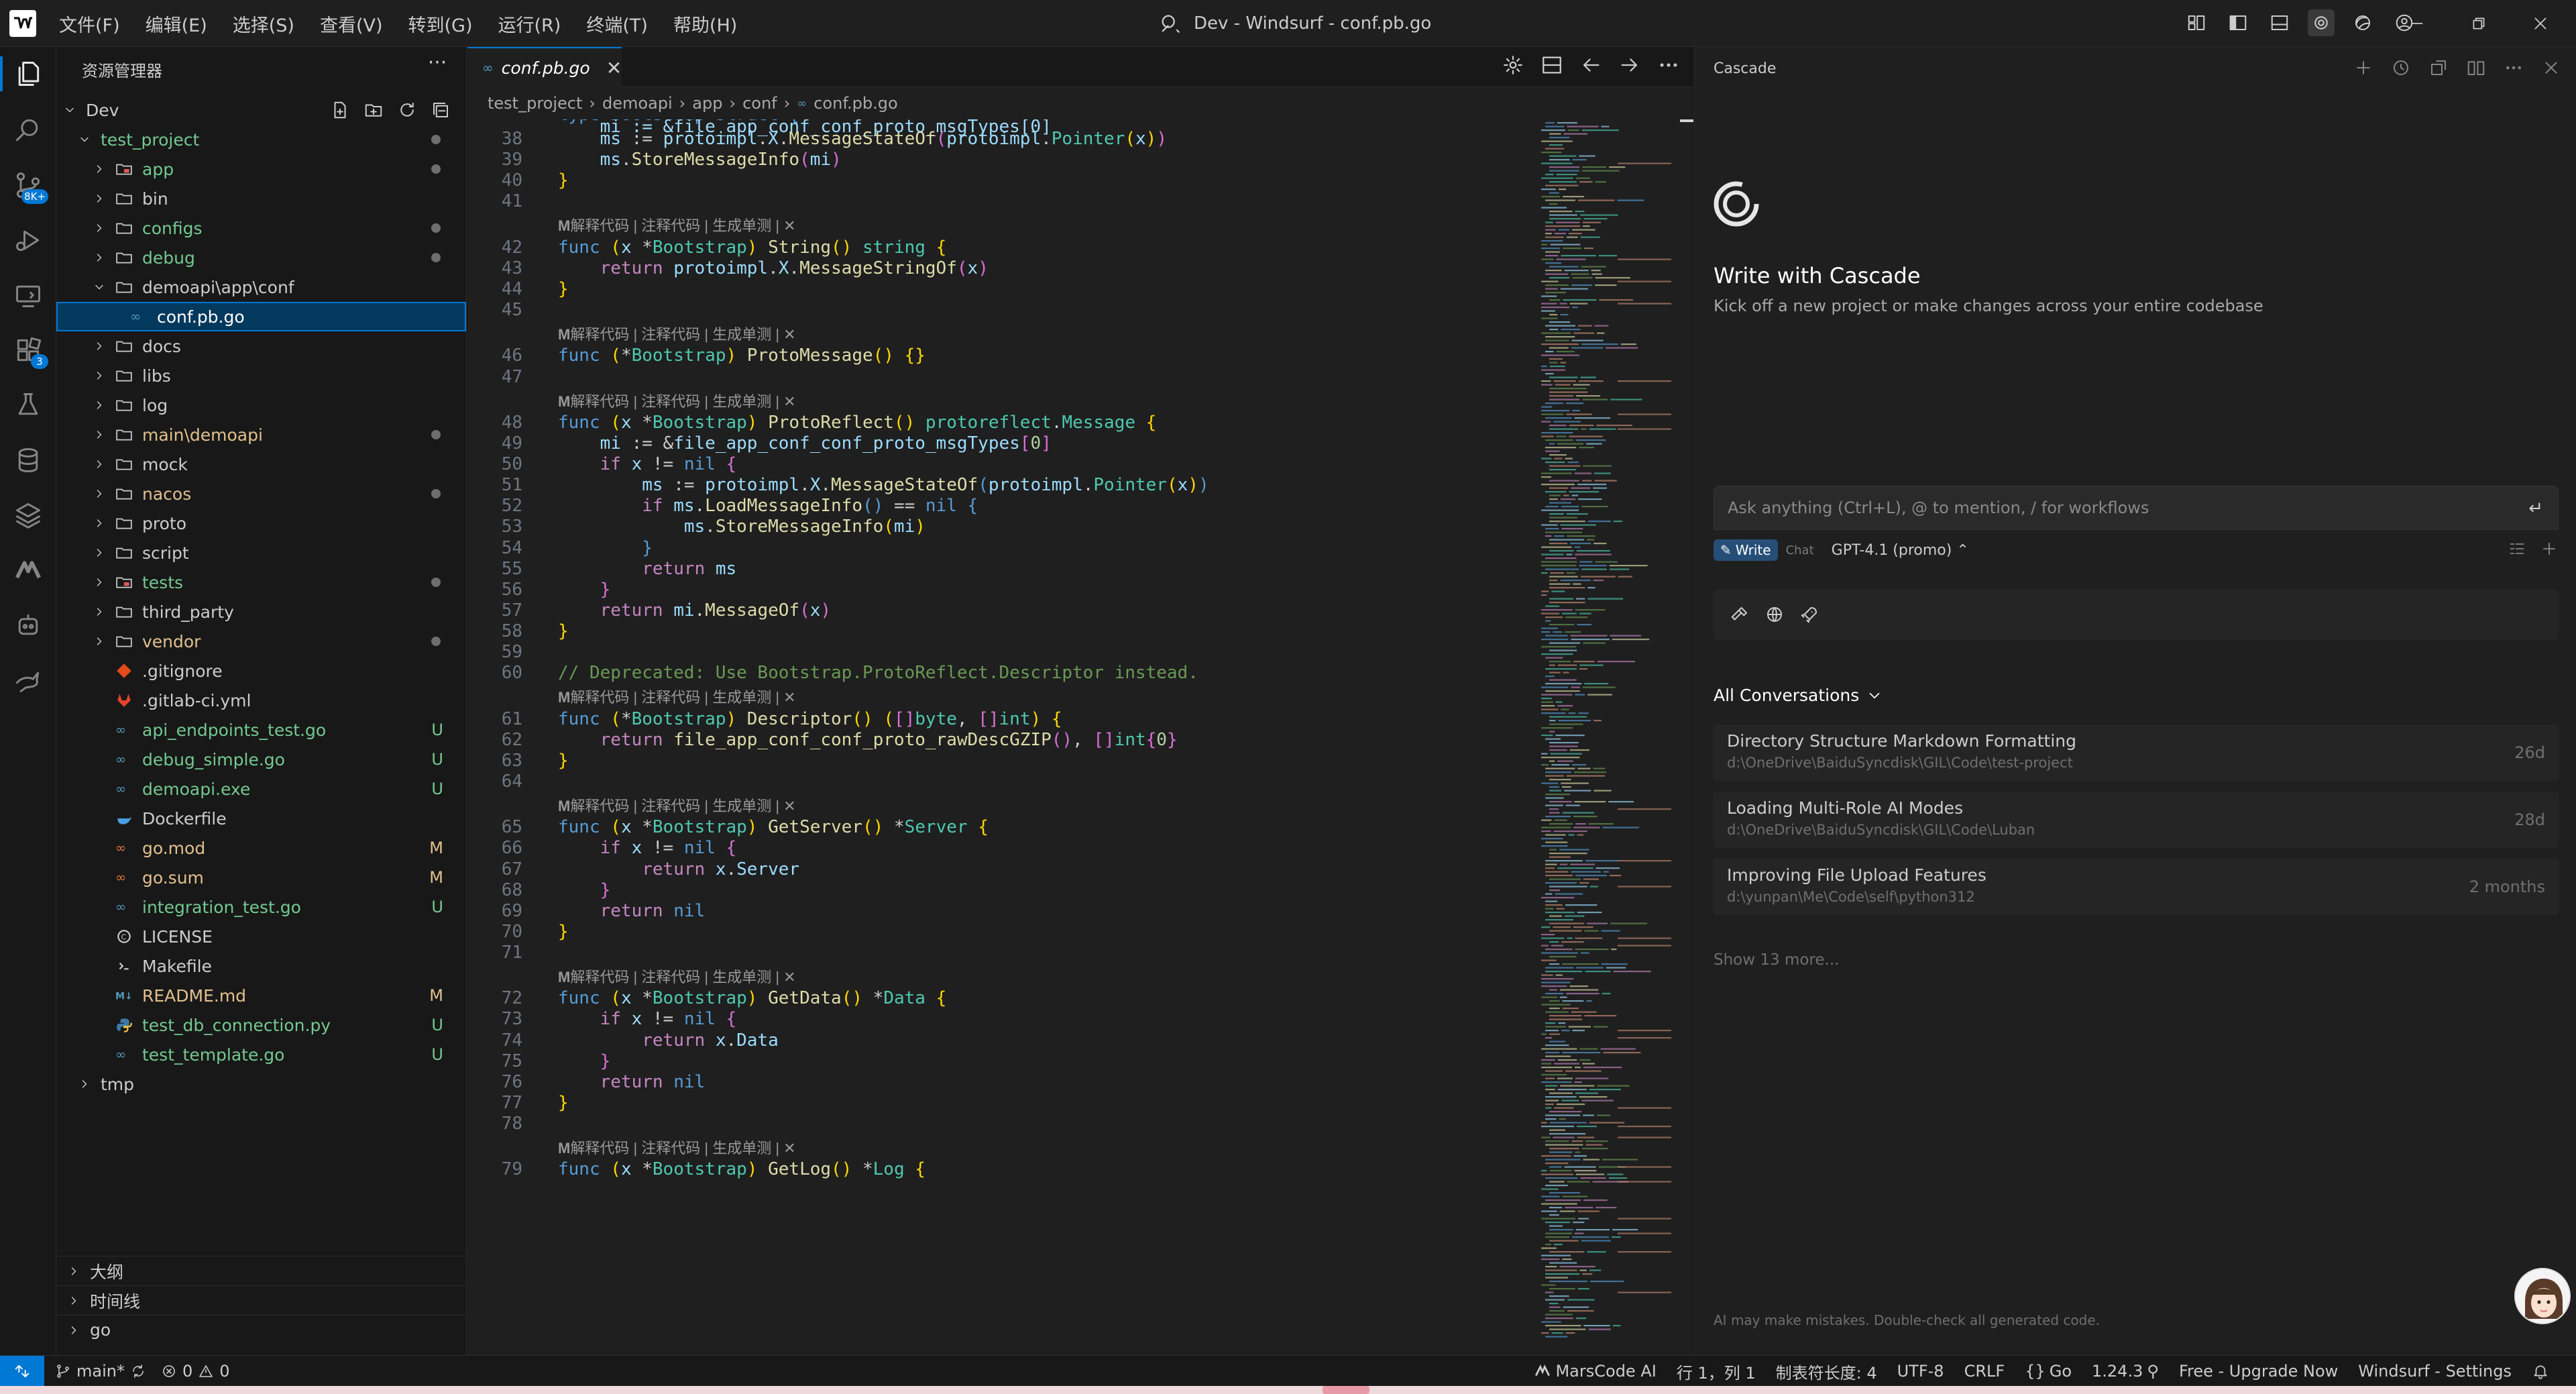  Describe the element at coordinates (261, 1300) in the screenshot. I see `section-timeline: 时间线` at that location.